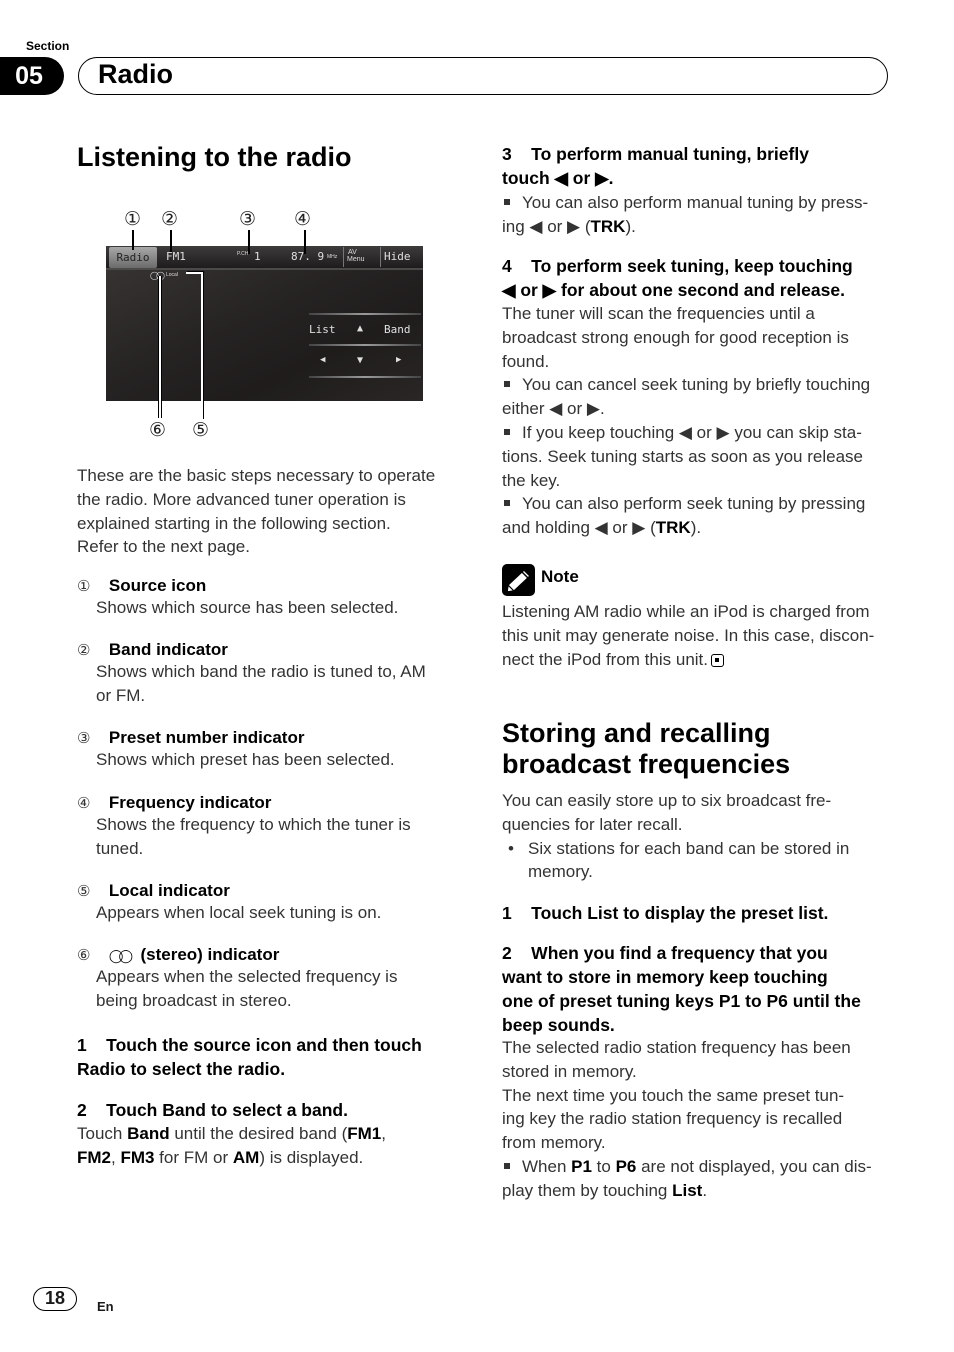 The width and height of the screenshot is (954, 1352). I want to click on item-description: Shows which preset has been selected., so click(245, 759).